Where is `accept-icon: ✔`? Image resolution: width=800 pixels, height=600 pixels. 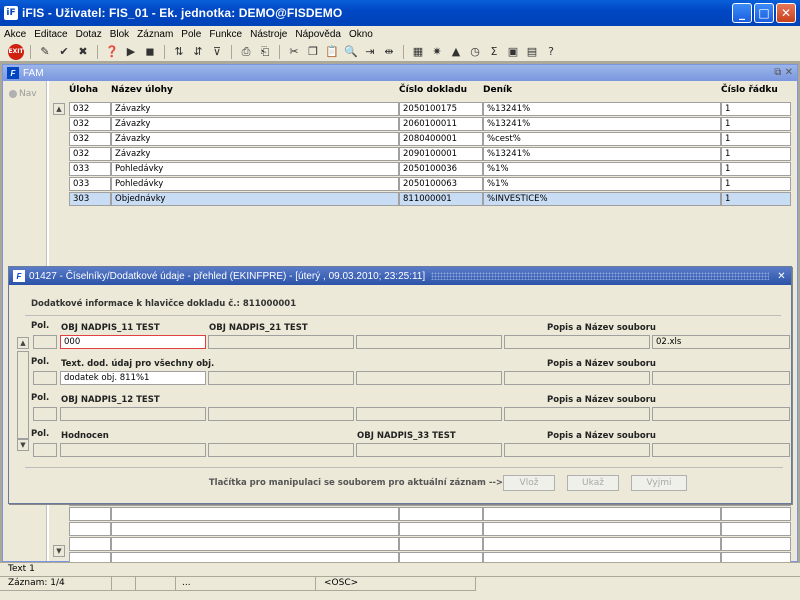
accept-icon: ✔ is located at coordinates (64, 52).